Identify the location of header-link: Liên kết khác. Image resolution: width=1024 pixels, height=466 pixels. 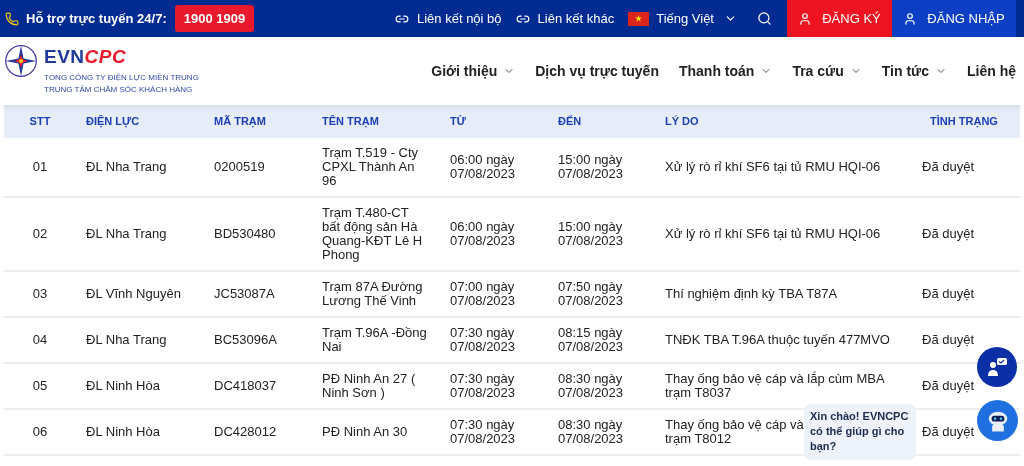
(576, 18).